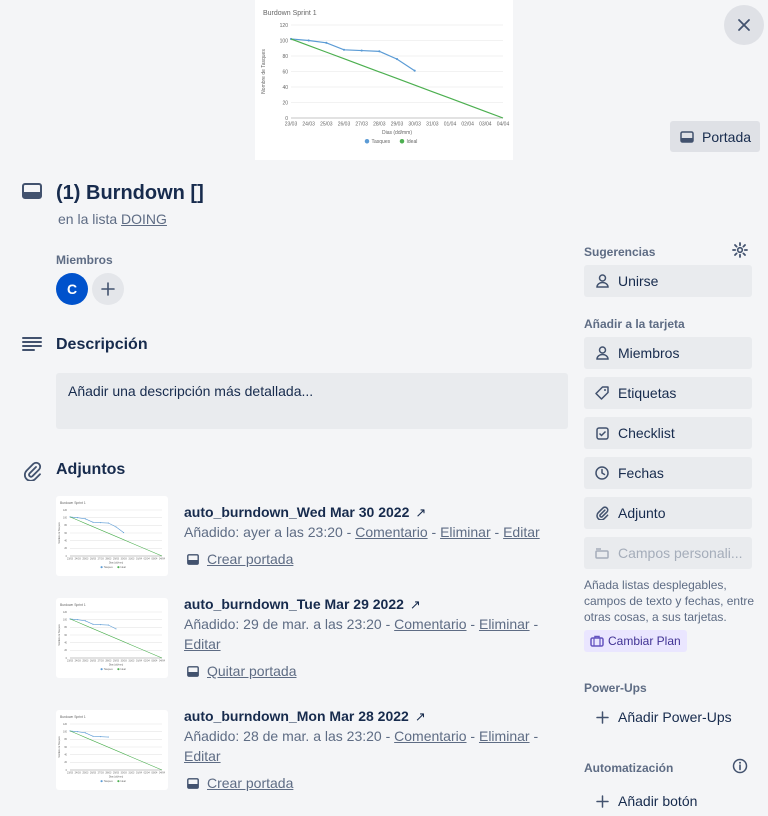 This screenshot has height=816, width=768. I want to click on add-to-card-label: Añadir a la tarjeta, so click(634, 324).